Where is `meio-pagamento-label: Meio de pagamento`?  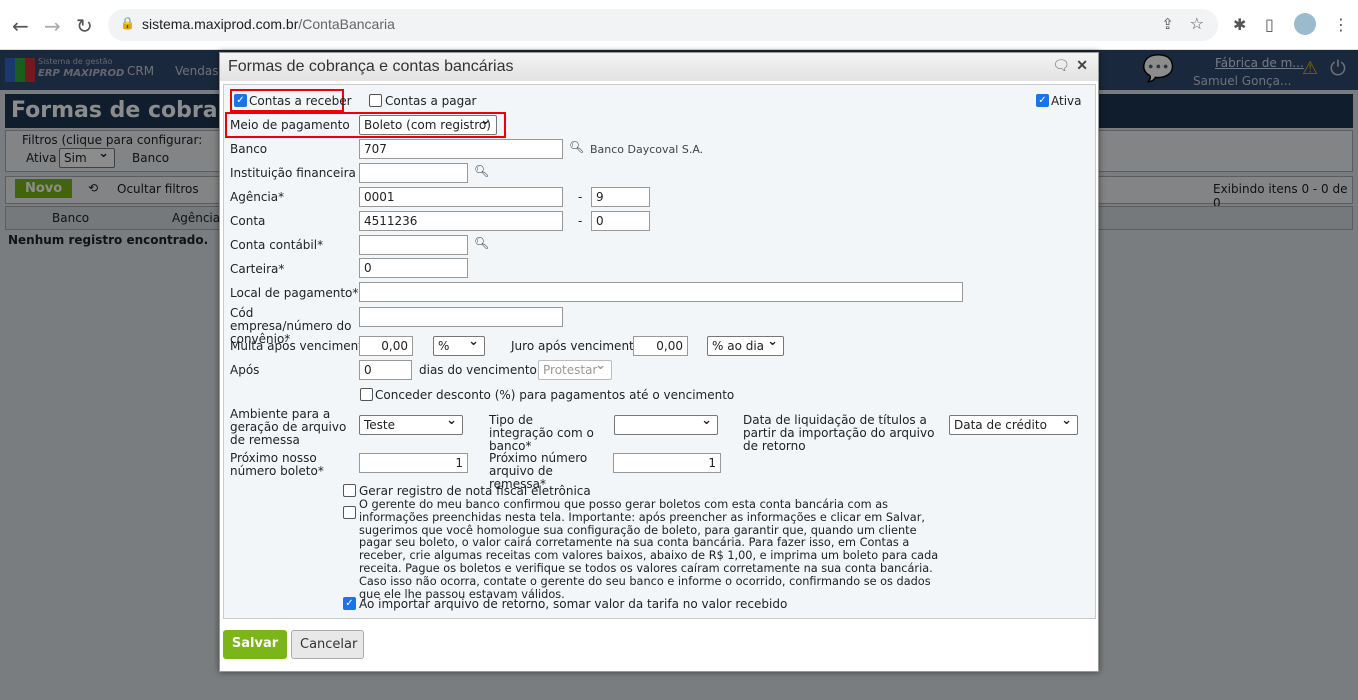 meio-pagamento-label: Meio de pagamento is located at coordinates (290, 125).